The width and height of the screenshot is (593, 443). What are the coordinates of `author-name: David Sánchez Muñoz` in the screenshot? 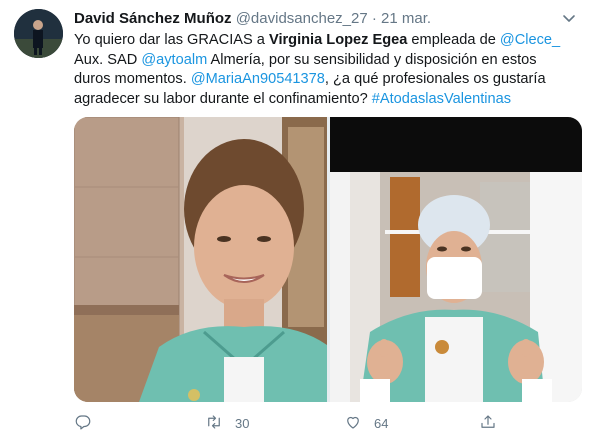 It's located at (153, 18).